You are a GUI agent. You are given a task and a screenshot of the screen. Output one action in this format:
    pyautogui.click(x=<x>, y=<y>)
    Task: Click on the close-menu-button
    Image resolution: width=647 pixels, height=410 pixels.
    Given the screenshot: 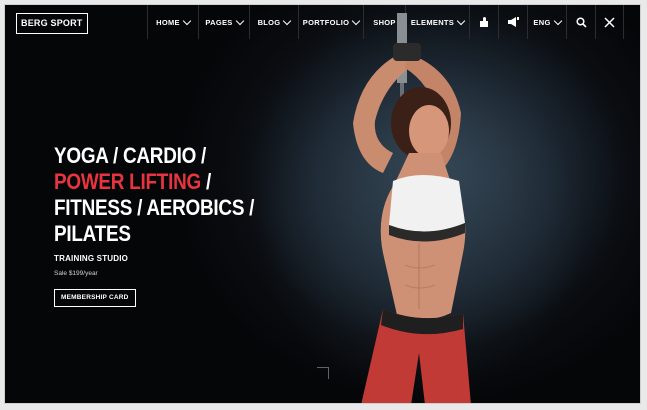 What is the action you would take?
    pyautogui.click(x=609, y=22)
    